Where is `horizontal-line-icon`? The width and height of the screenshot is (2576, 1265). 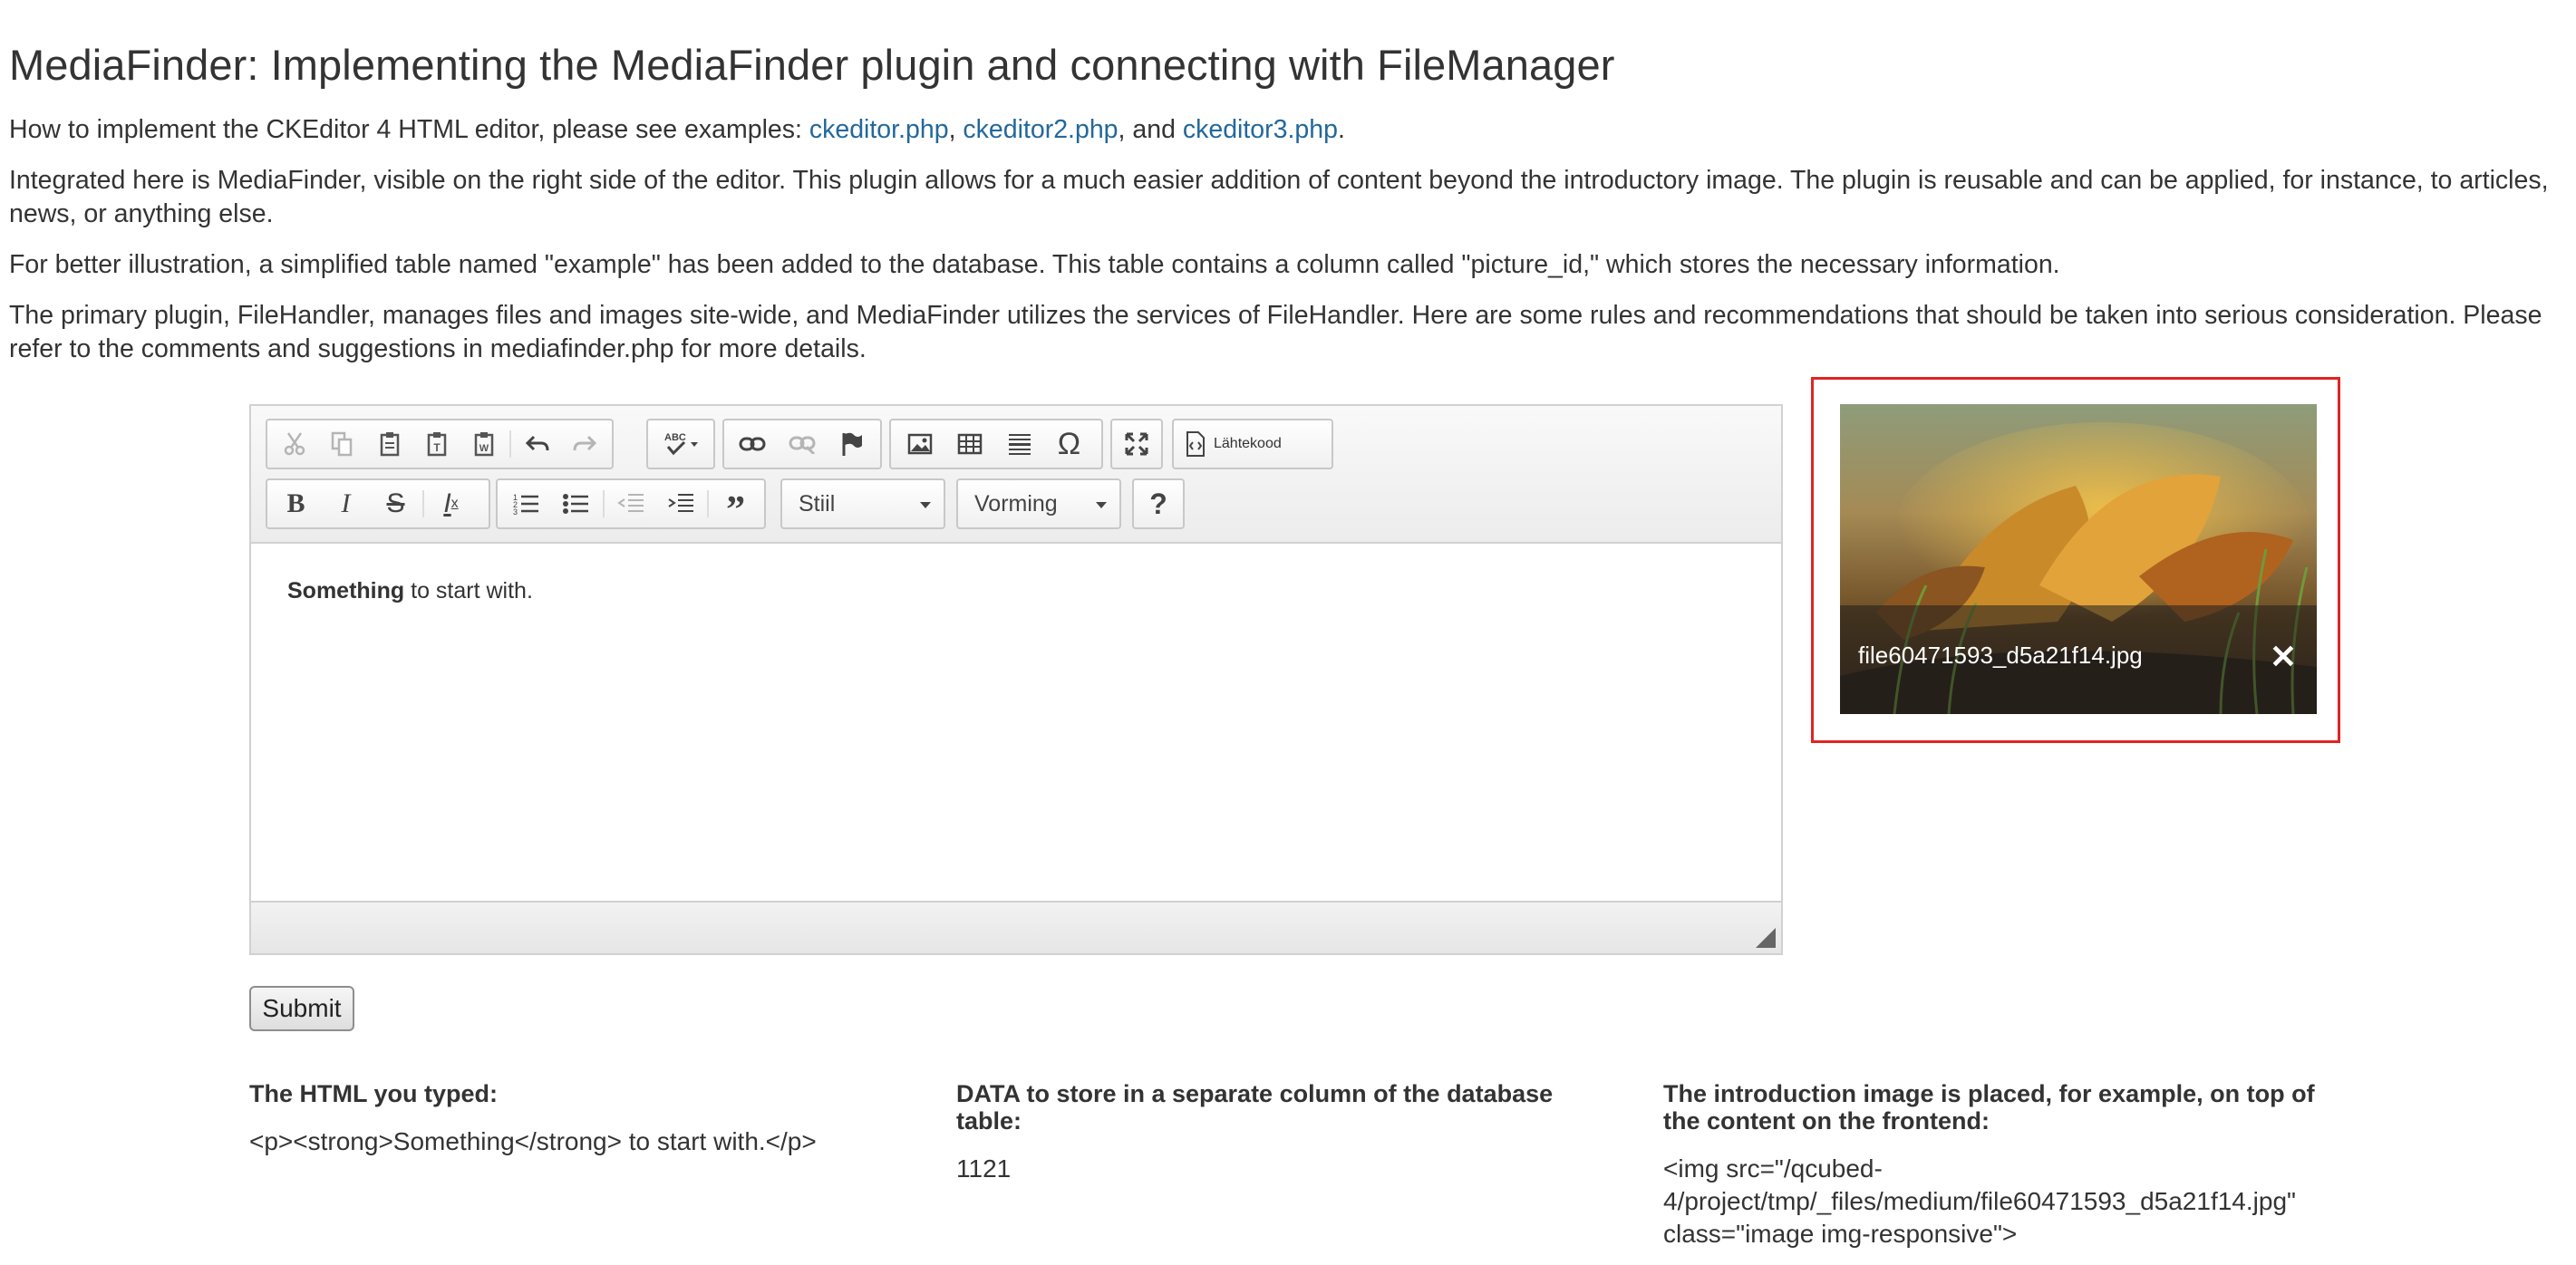
horizontal-line-icon is located at coordinates (1019, 444).